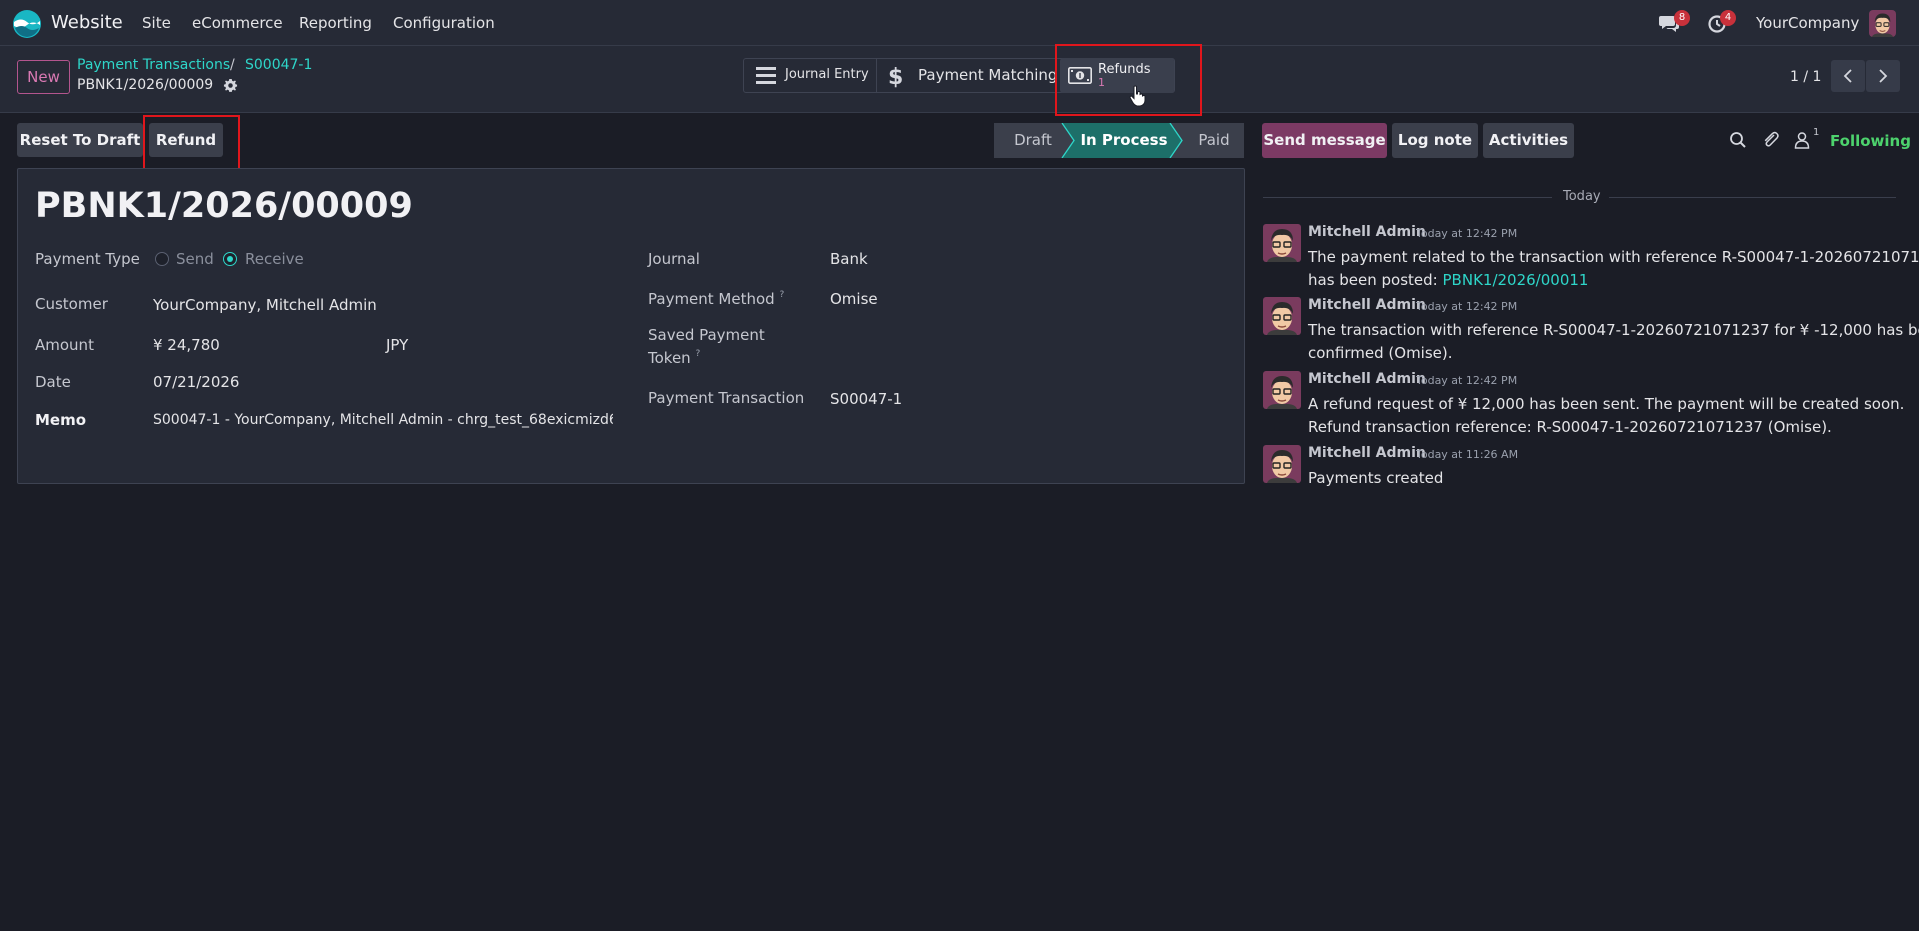 Image resolution: width=1919 pixels, height=931 pixels. Describe the element at coordinates (156, 23) in the screenshot. I see `menu-site: Site` at that location.